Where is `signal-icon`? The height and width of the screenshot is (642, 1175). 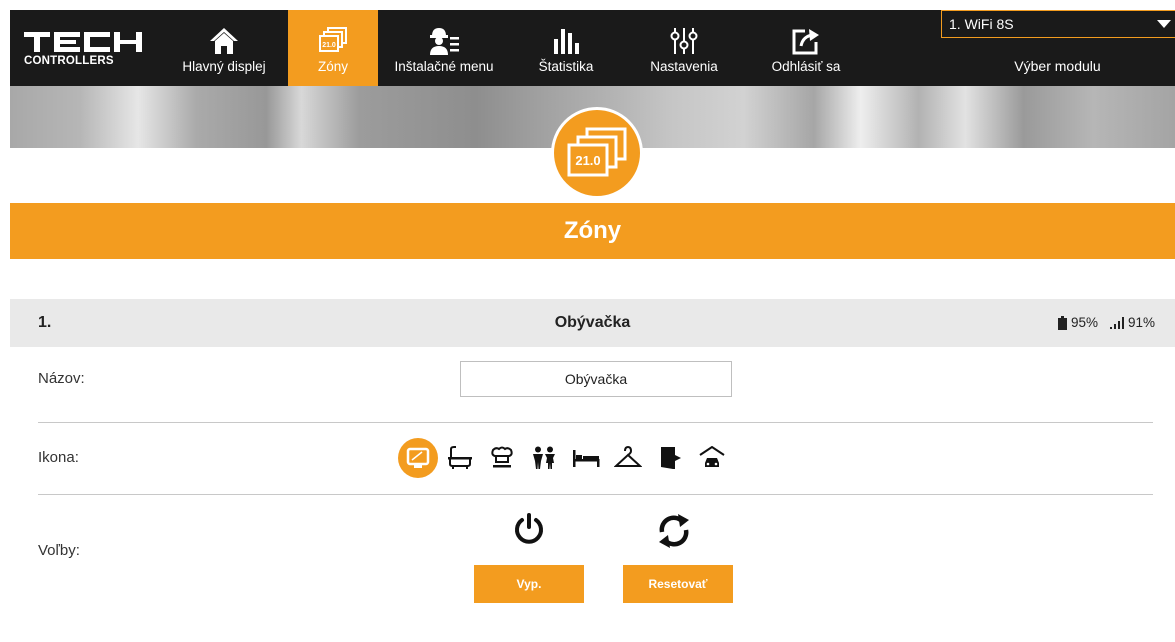
signal-icon is located at coordinates (1116, 322).